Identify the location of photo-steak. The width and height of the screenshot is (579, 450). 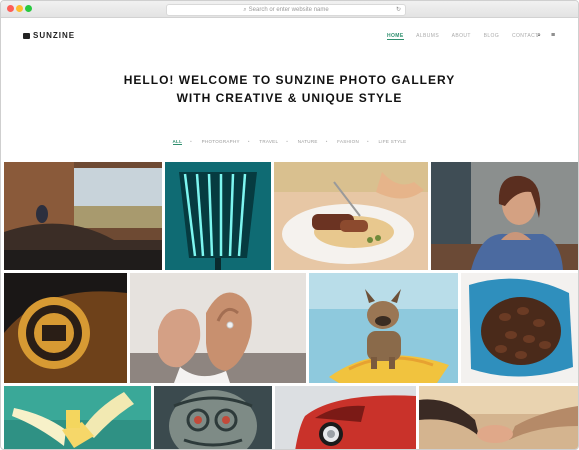
(351, 216).